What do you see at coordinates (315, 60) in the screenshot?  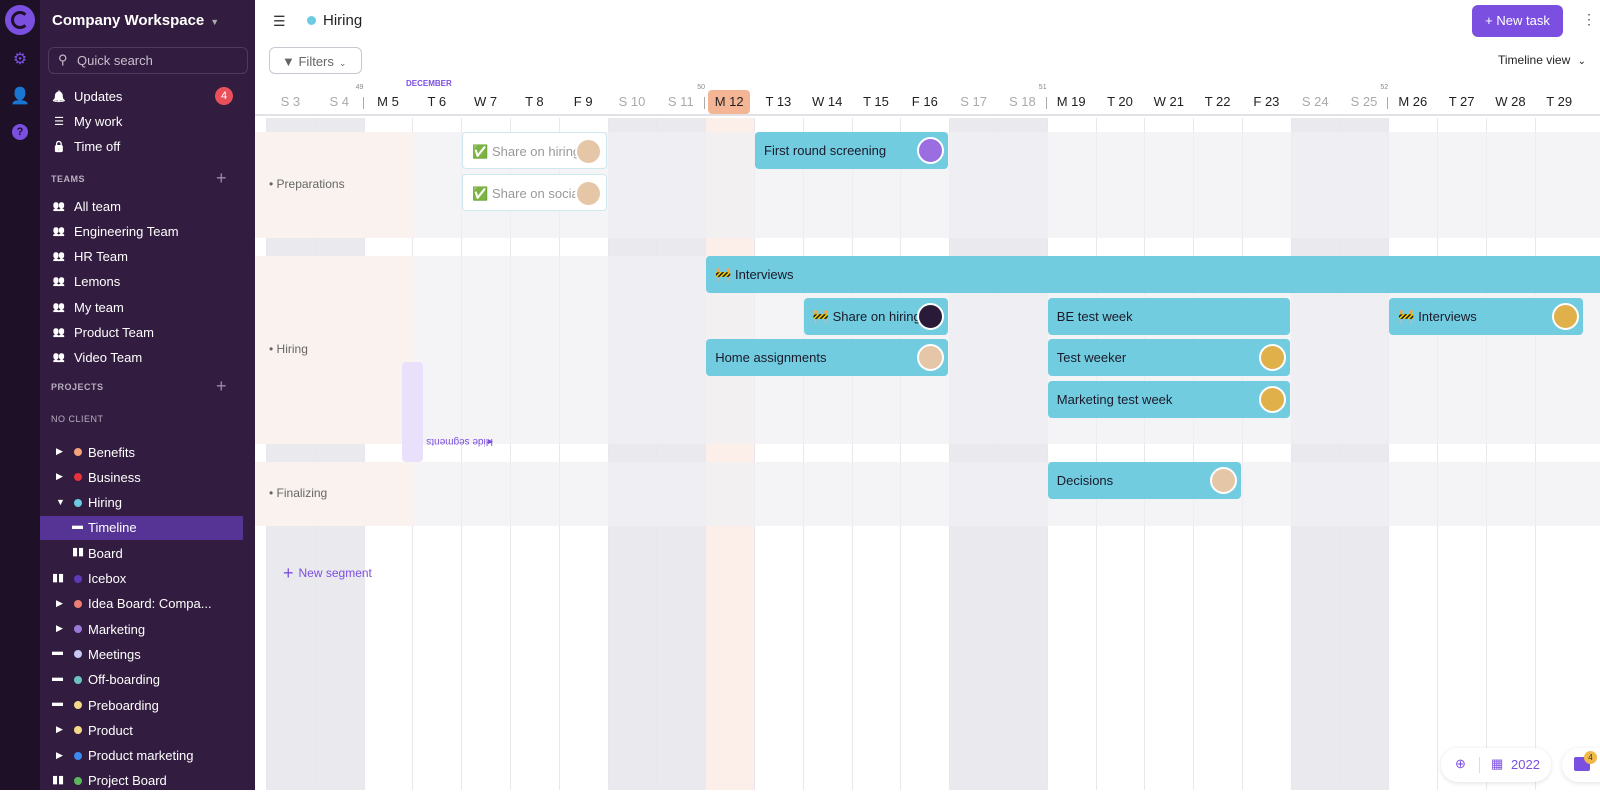 I see `filters-button: ▼ Filters ⌄` at bounding box center [315, 60].